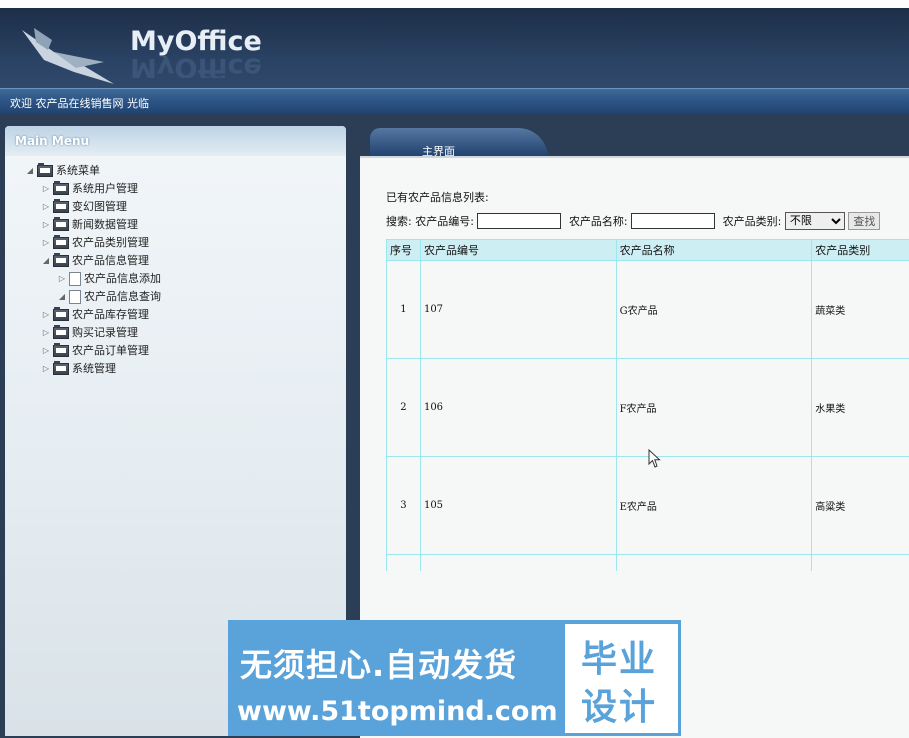  I want to click on sidebar-item-label: 农产品类别管理, so click(110, 242).